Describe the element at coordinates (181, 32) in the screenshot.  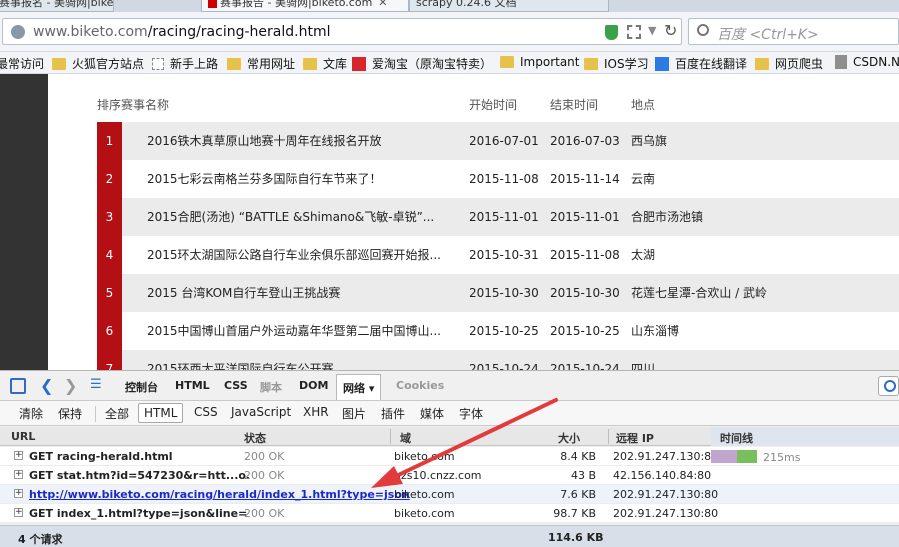
I see `address-url: www.biketo.com/racing/racing-herald.html` at that location.